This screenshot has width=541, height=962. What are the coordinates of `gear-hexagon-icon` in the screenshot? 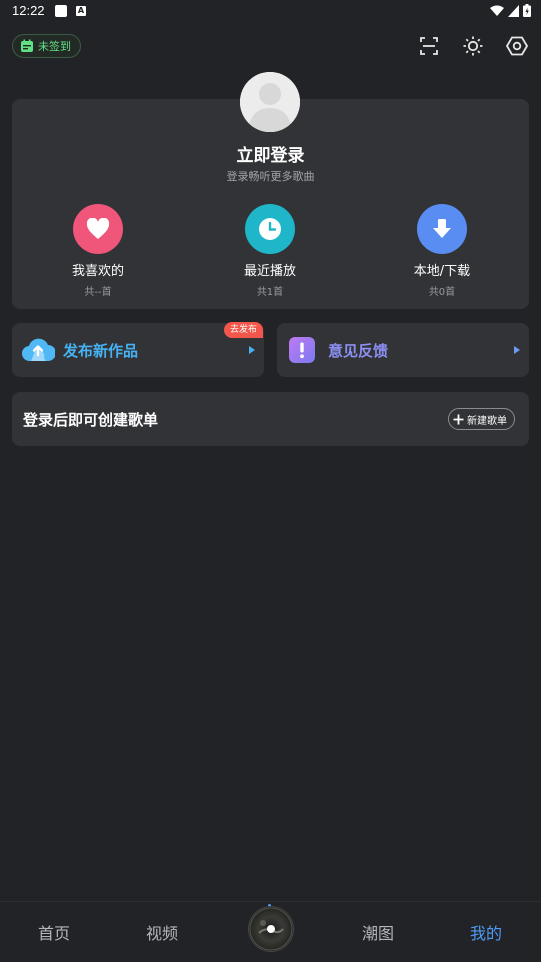 It's located at (517, 46).